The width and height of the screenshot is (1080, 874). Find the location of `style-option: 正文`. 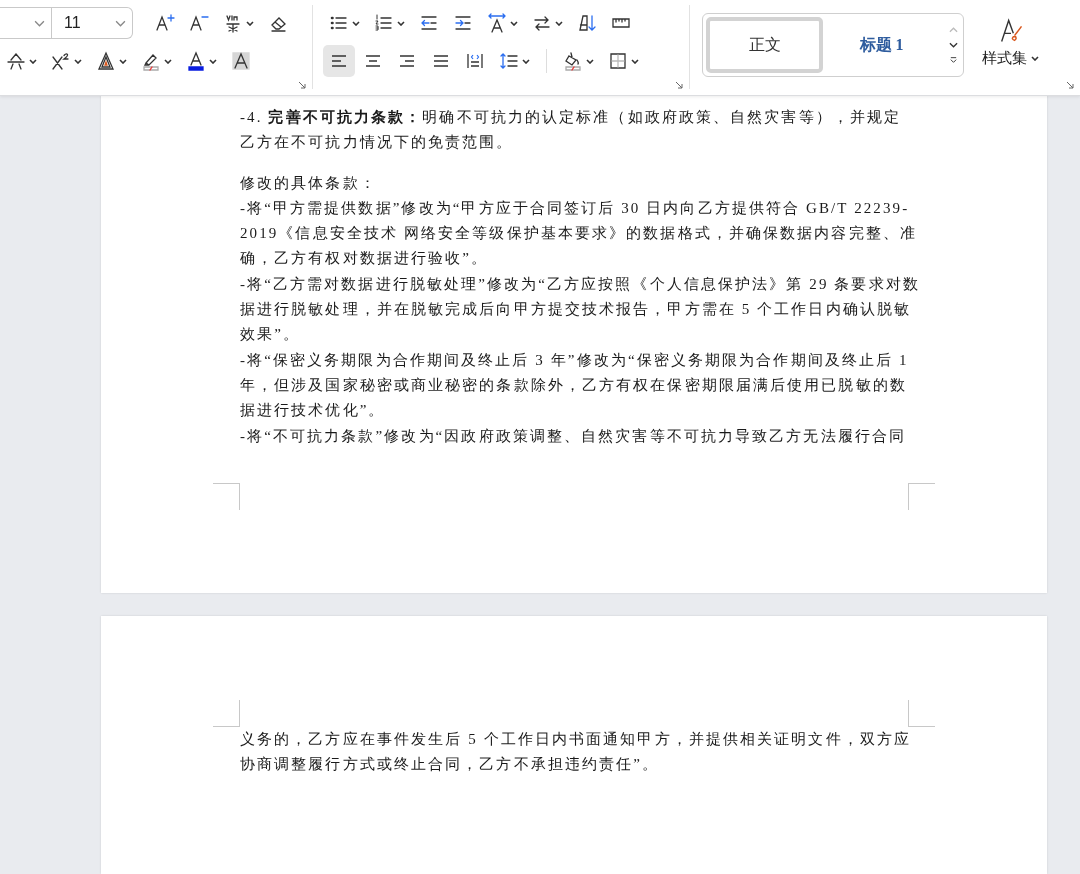

style-option: 正文 is located at coordinates (764, 45).